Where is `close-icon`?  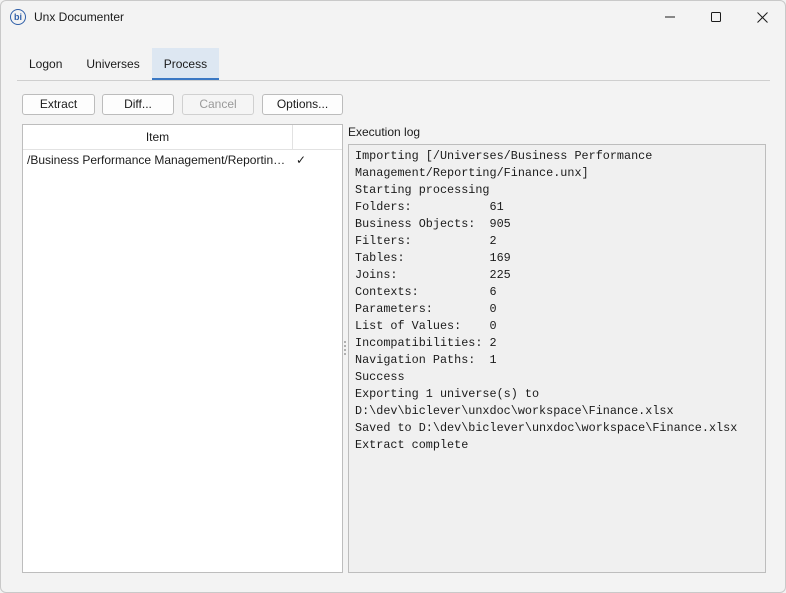 close-icon is located at coordinates (762, 17).